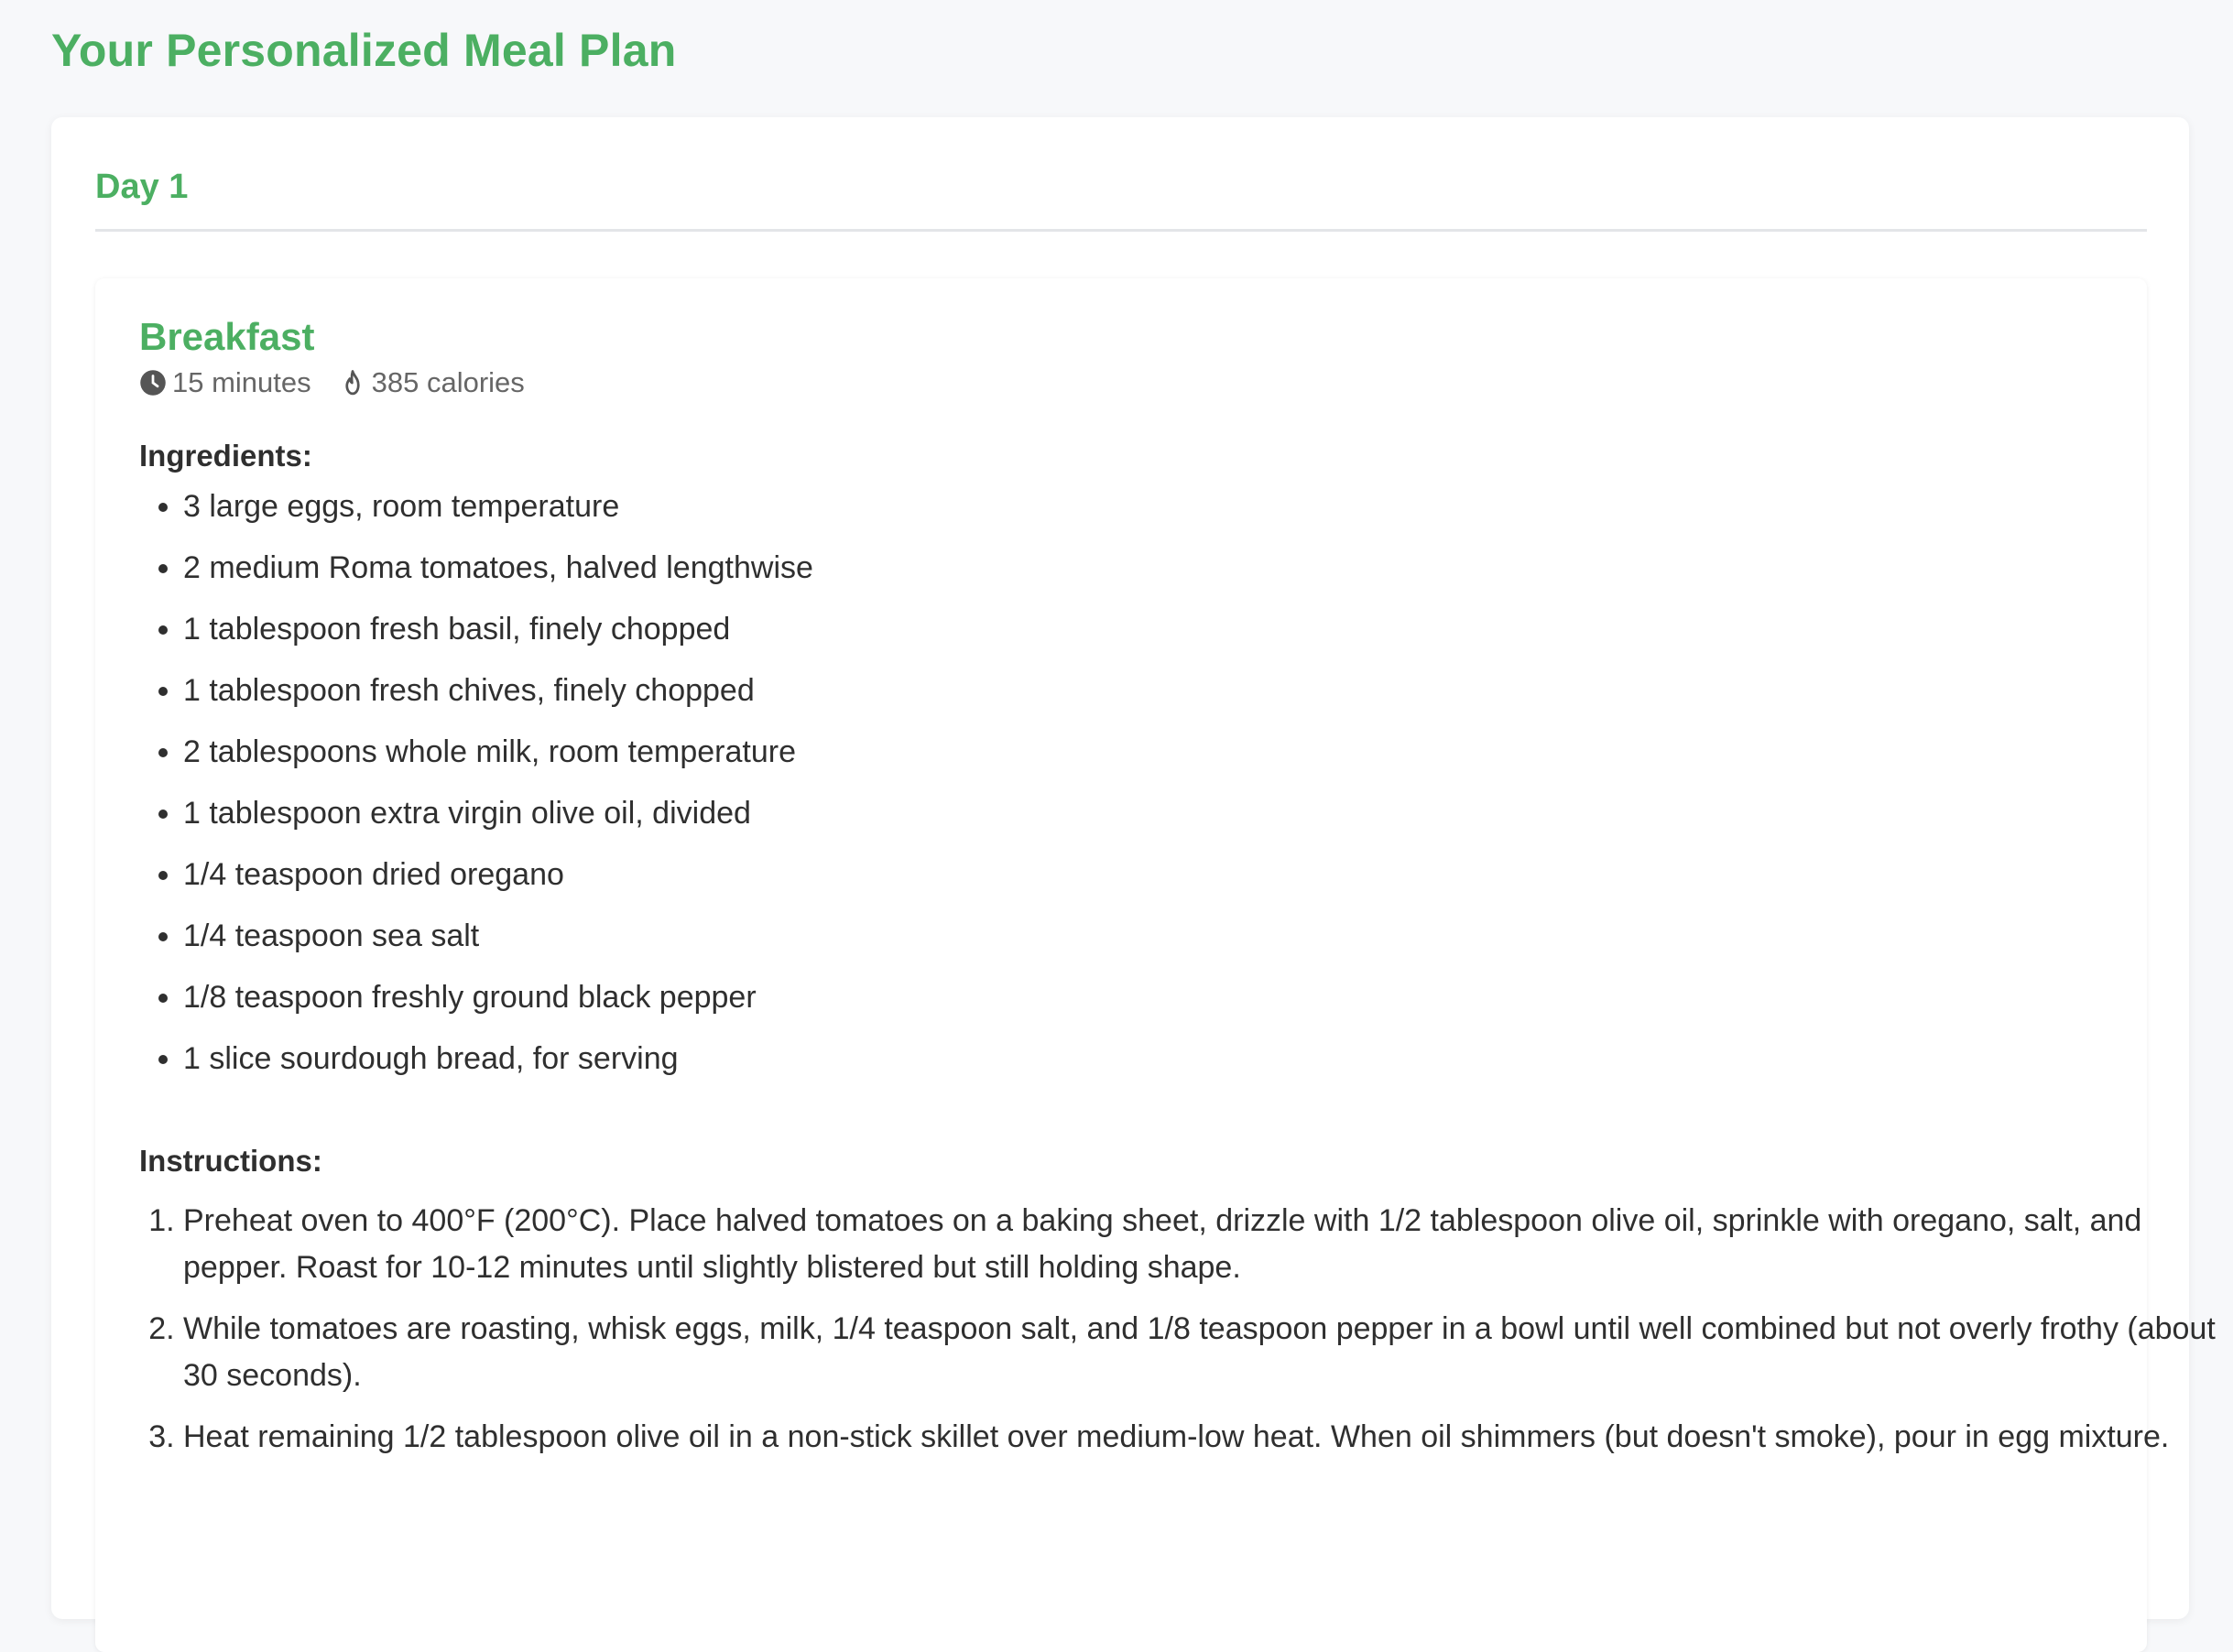 The height and width of the screenshot is (1652, 2233). Describe the element at coordinates (1145, 642) in the screenshot. I see `ingredient-item: 1 tablespoon fresh basil, finely chopped` at that location.